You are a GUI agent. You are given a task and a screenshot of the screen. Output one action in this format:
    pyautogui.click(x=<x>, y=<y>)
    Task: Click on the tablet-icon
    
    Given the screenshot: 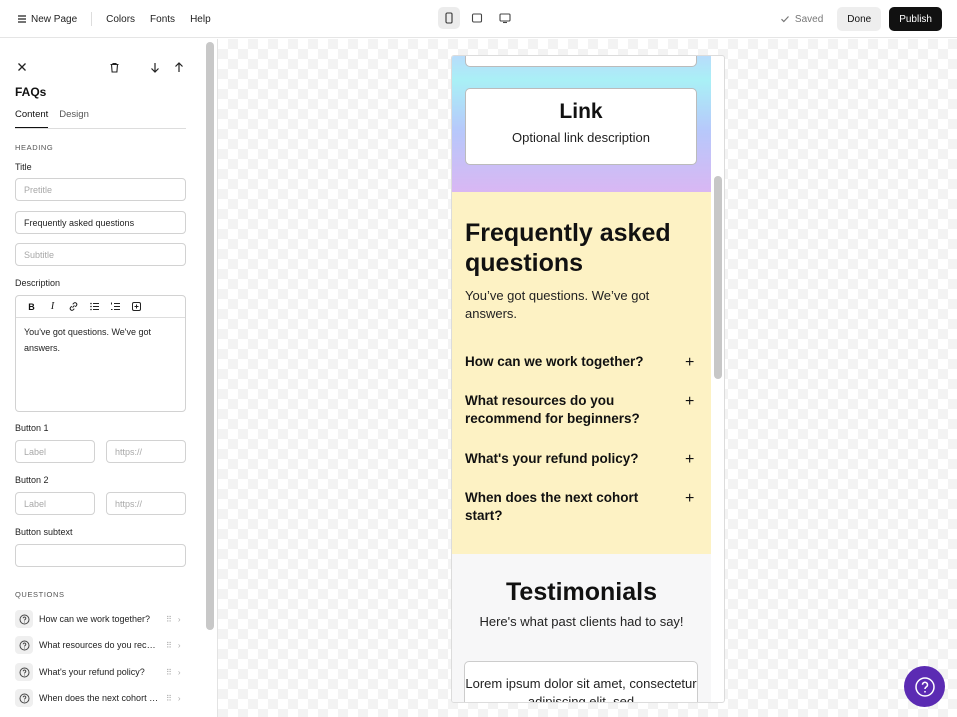 What is the action you would take?
    pyautogui.click(x=477, y=18)
    